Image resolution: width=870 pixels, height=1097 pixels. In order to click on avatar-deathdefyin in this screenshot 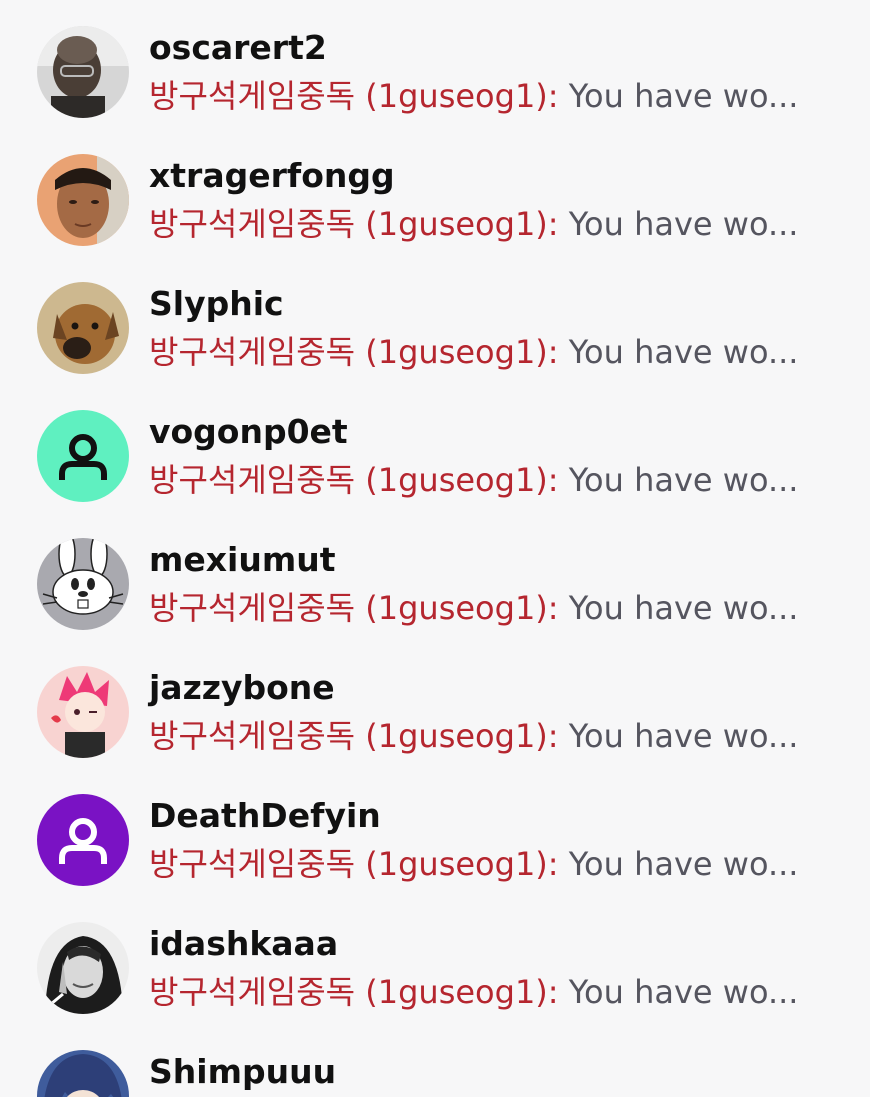, I will do `click(83, 840)`.